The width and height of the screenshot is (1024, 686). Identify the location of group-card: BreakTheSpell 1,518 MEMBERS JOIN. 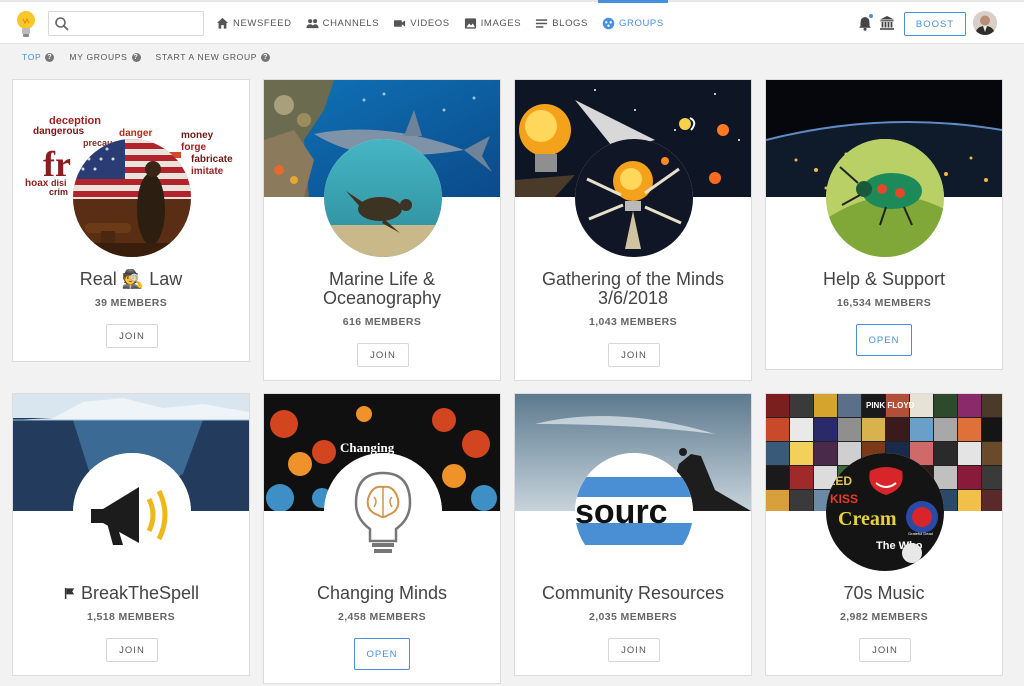
(131, 534).